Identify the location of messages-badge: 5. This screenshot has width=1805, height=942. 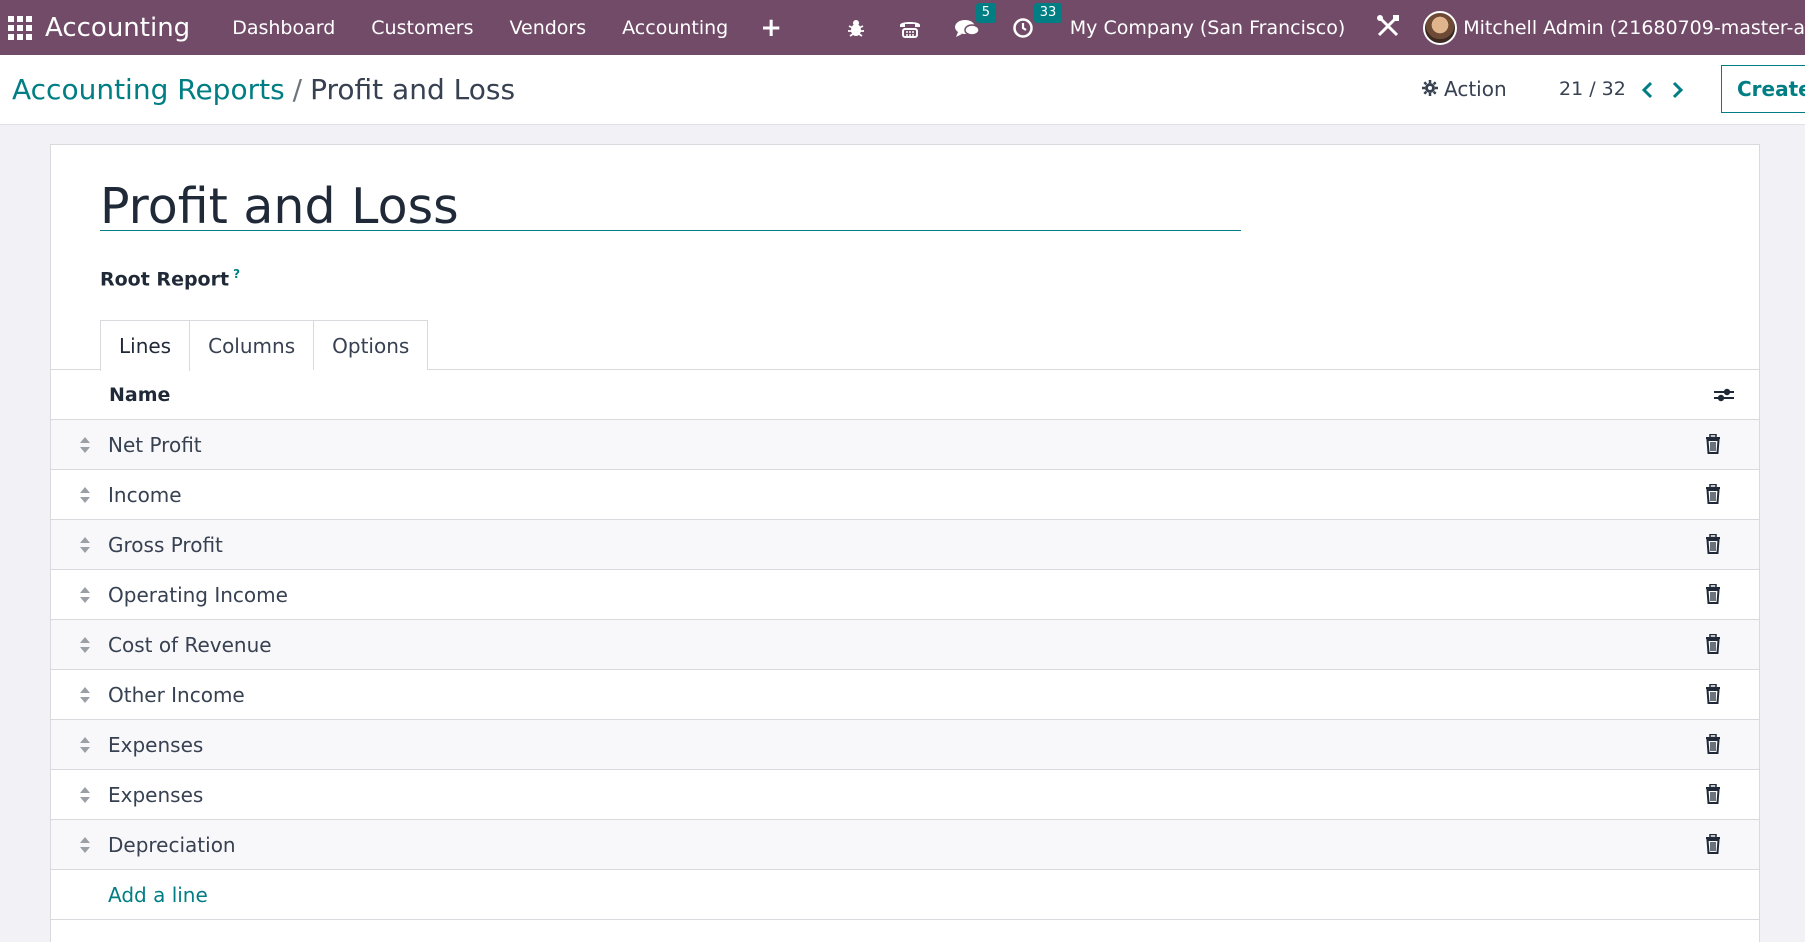
(986, 12).